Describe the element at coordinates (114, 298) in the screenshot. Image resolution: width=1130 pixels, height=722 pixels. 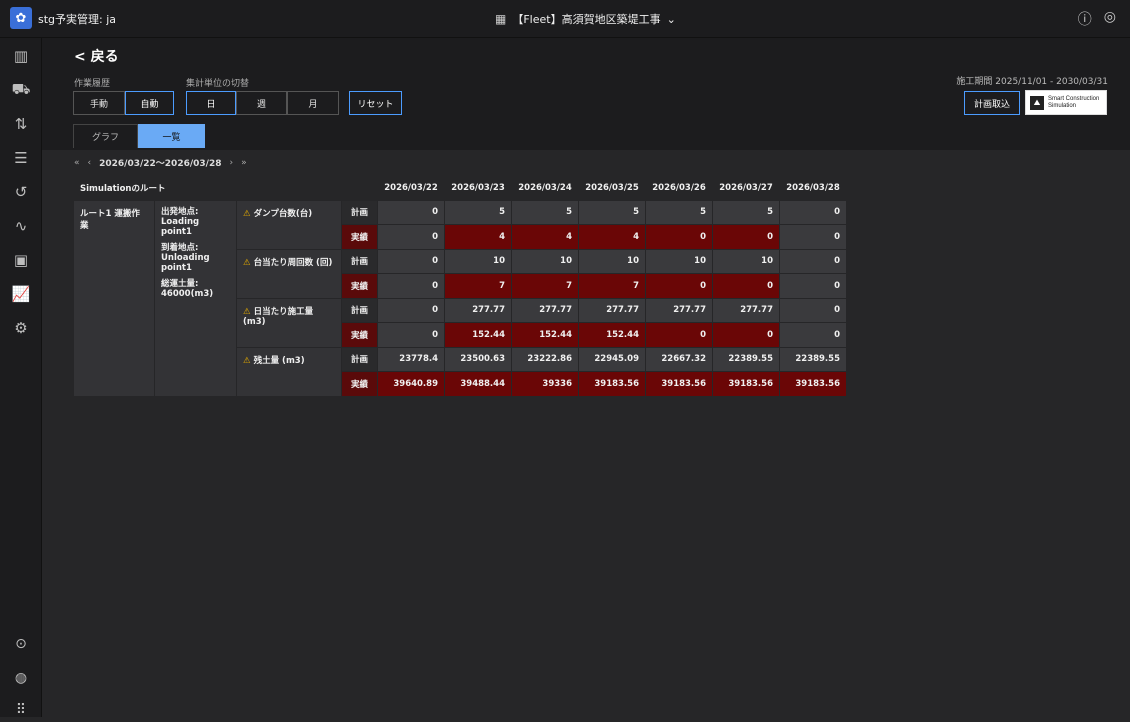
I see `route-name: ルート1 運搬作業` at that location.